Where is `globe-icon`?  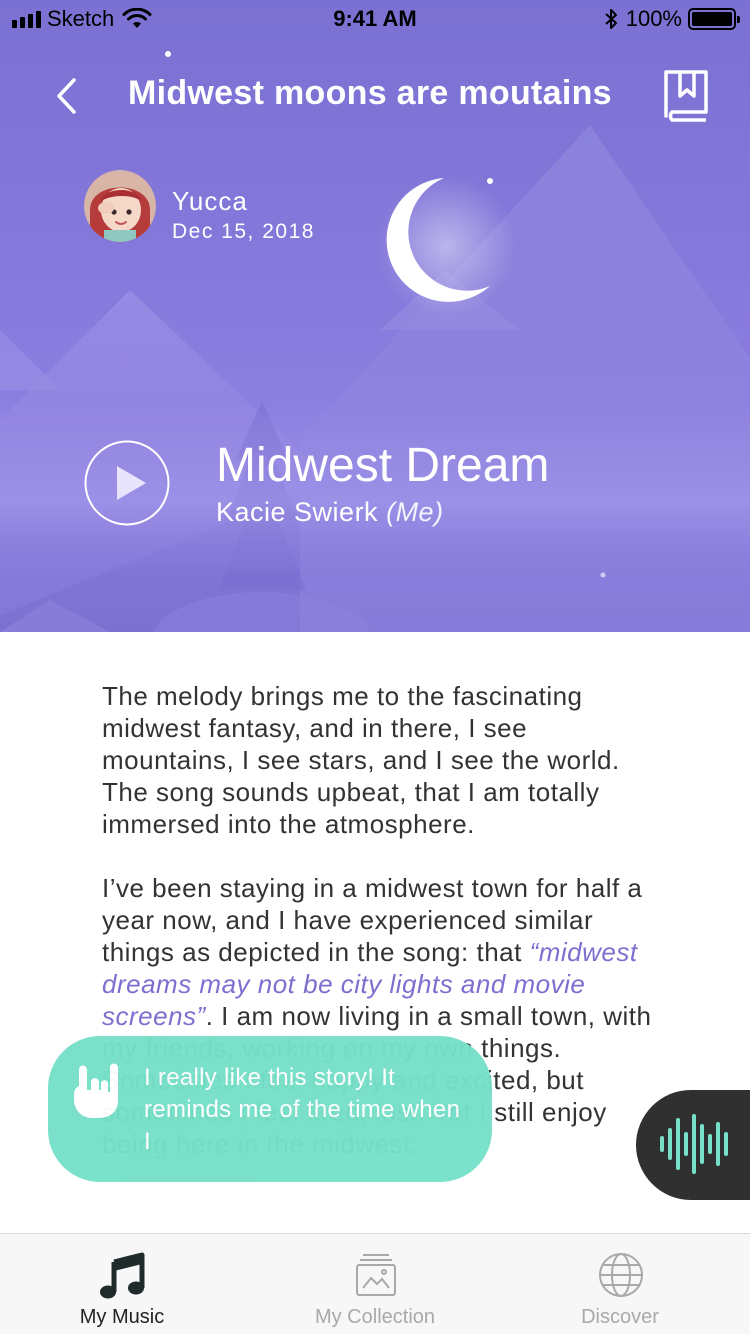
globe-icon is located at coordinates (621, 1275).